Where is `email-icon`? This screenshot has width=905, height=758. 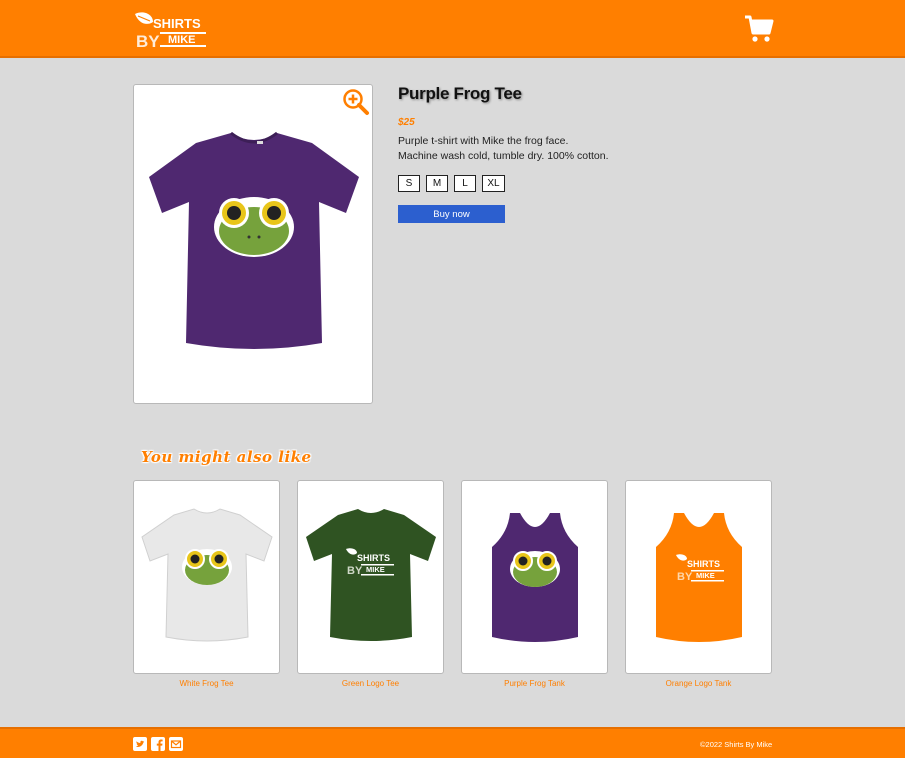
email-icon is located at coordinates (176, 744).